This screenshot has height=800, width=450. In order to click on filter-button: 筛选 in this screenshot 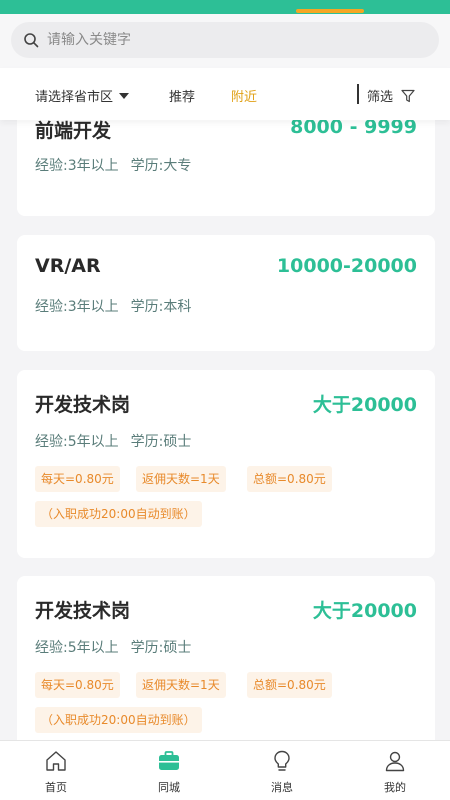, I will do `click(391, 95)`.